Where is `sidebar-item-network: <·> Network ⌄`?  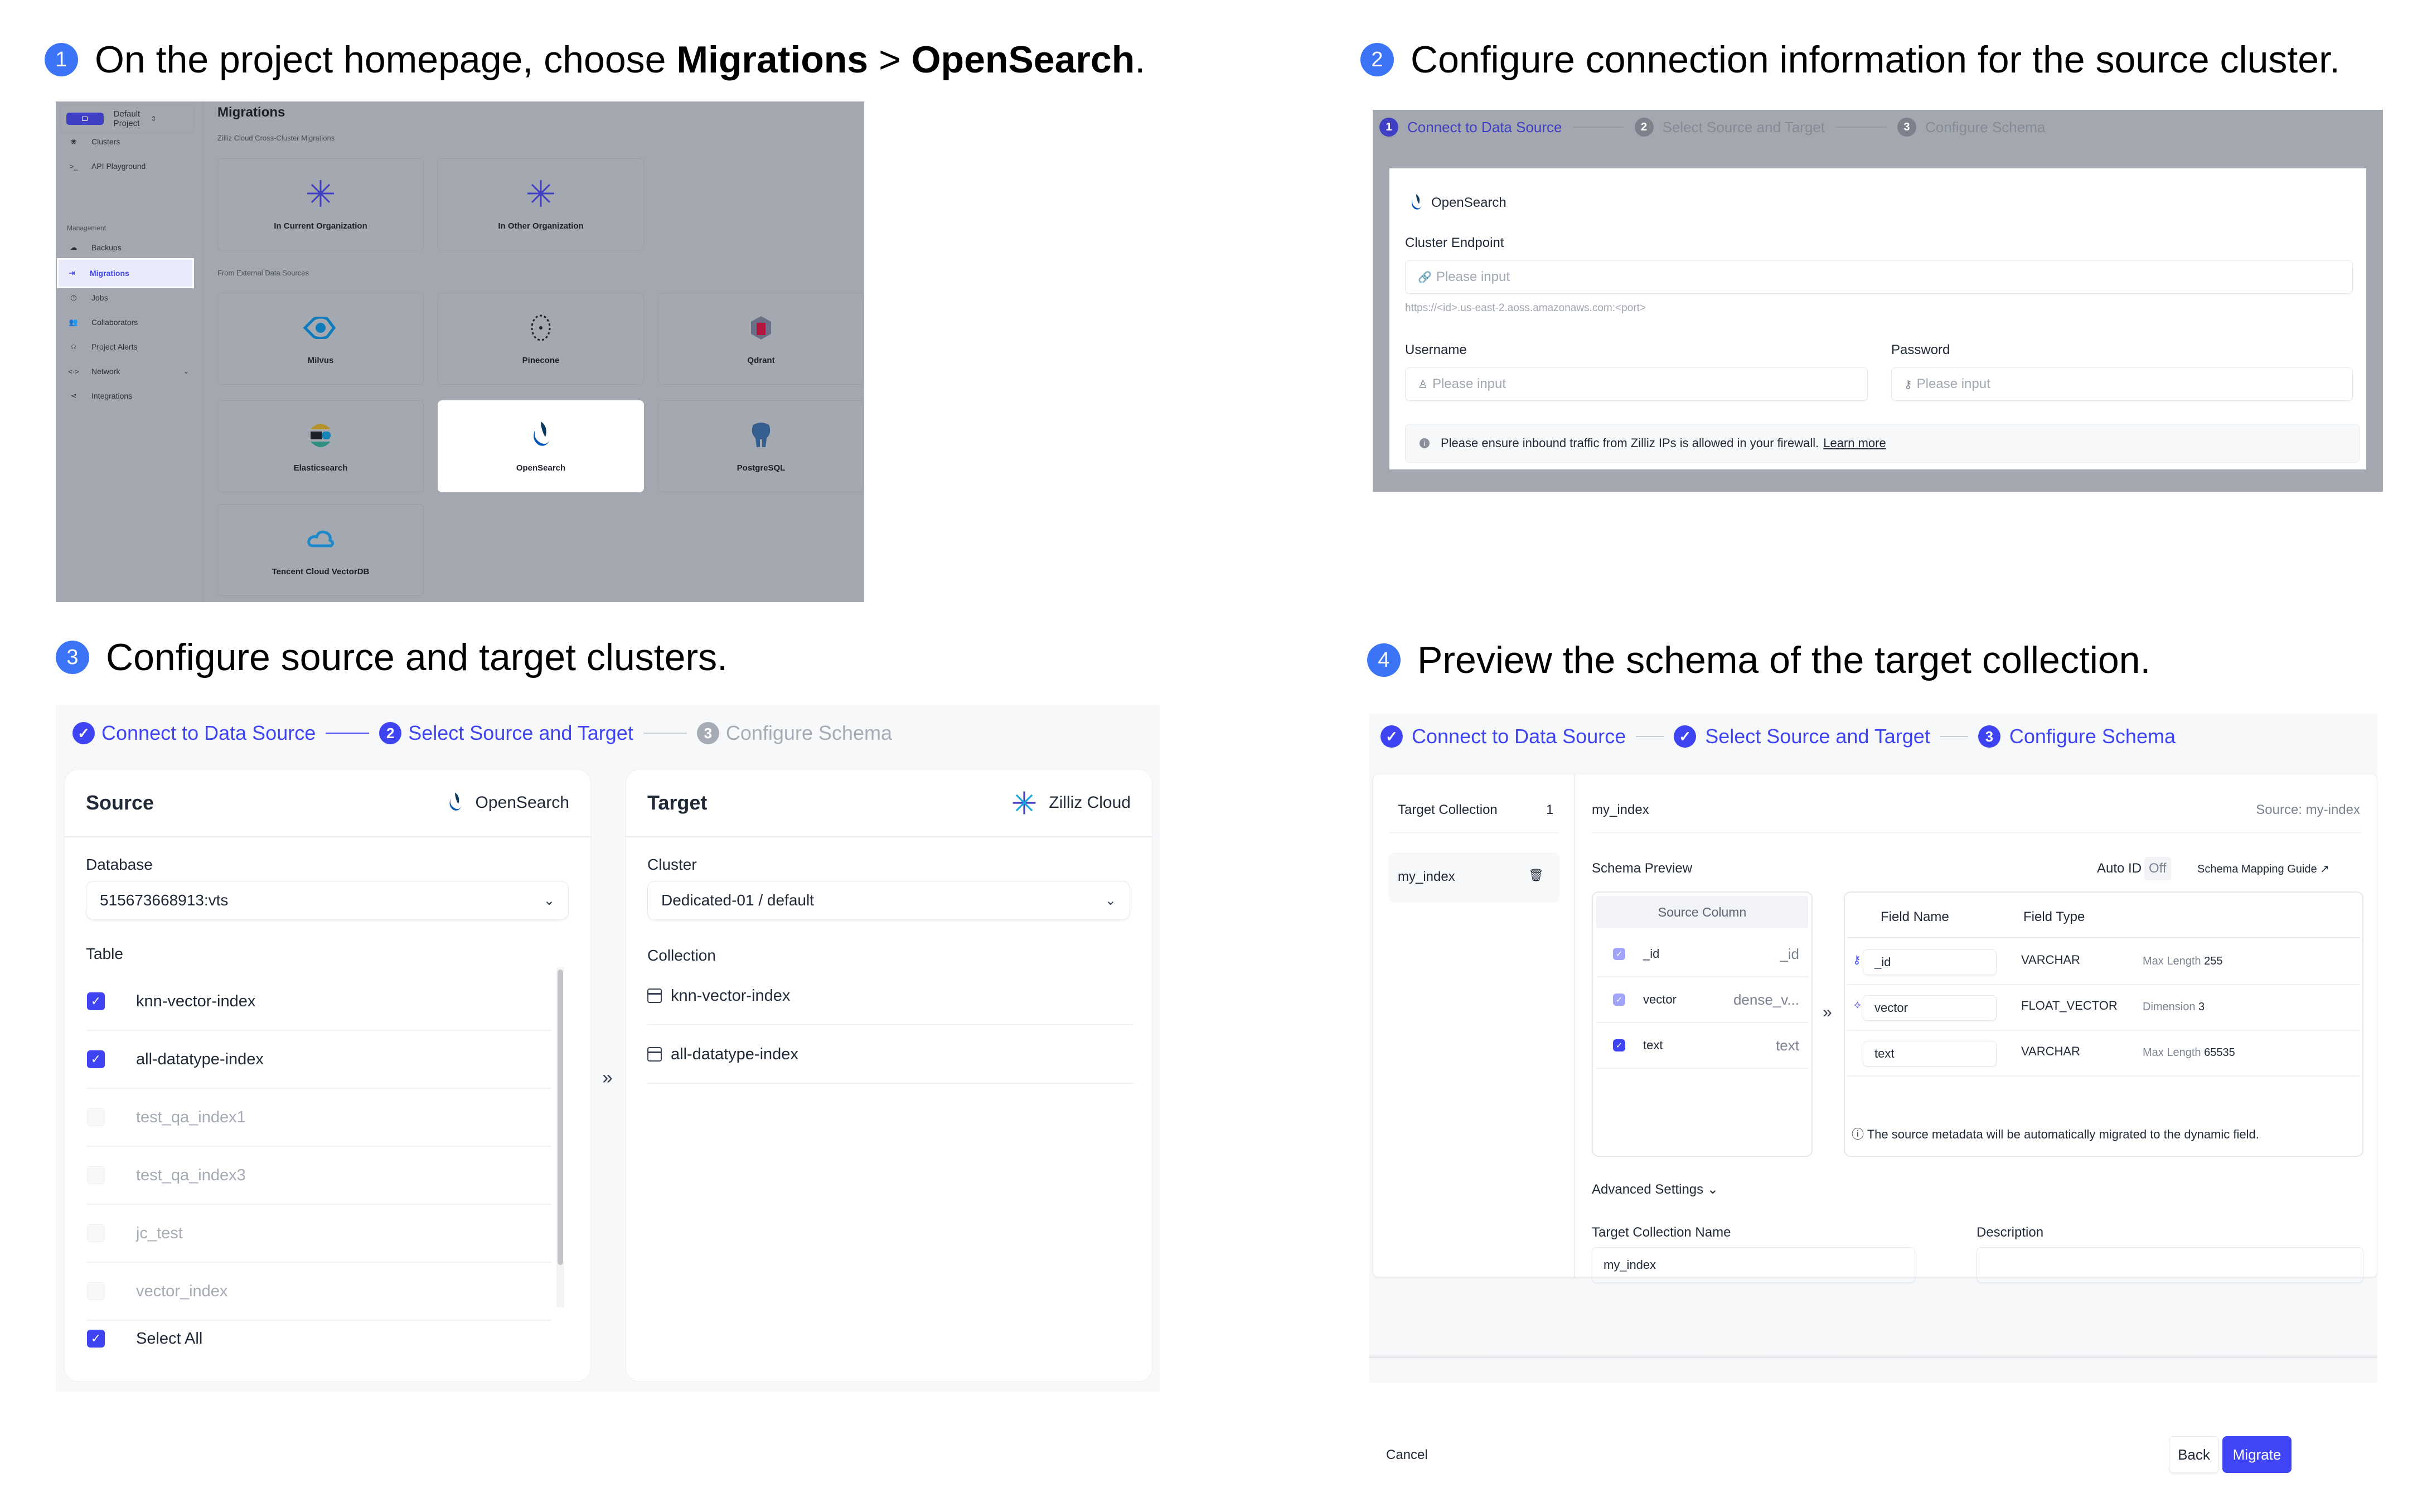
sidebar-item-network: <·> Network ⌄ is located at coordinates (128, 371).